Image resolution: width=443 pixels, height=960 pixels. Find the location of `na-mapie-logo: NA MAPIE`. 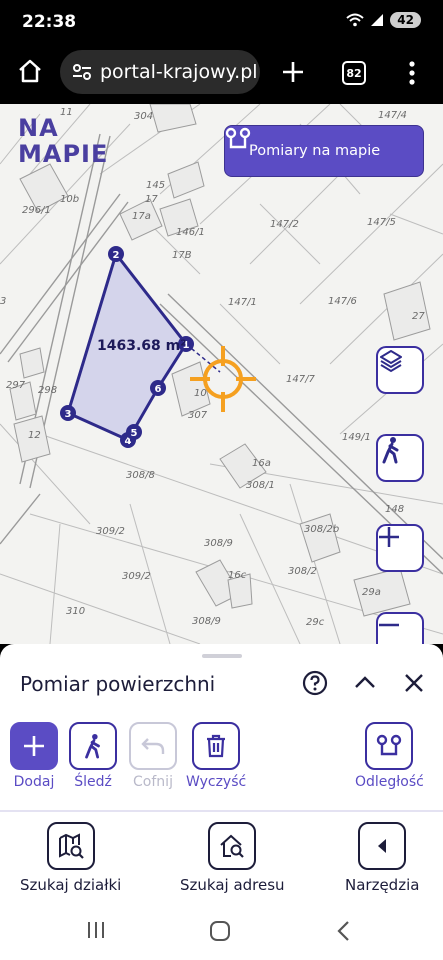

na-mapie-logo: NA MAPIE is located at coordinates (63, 141).